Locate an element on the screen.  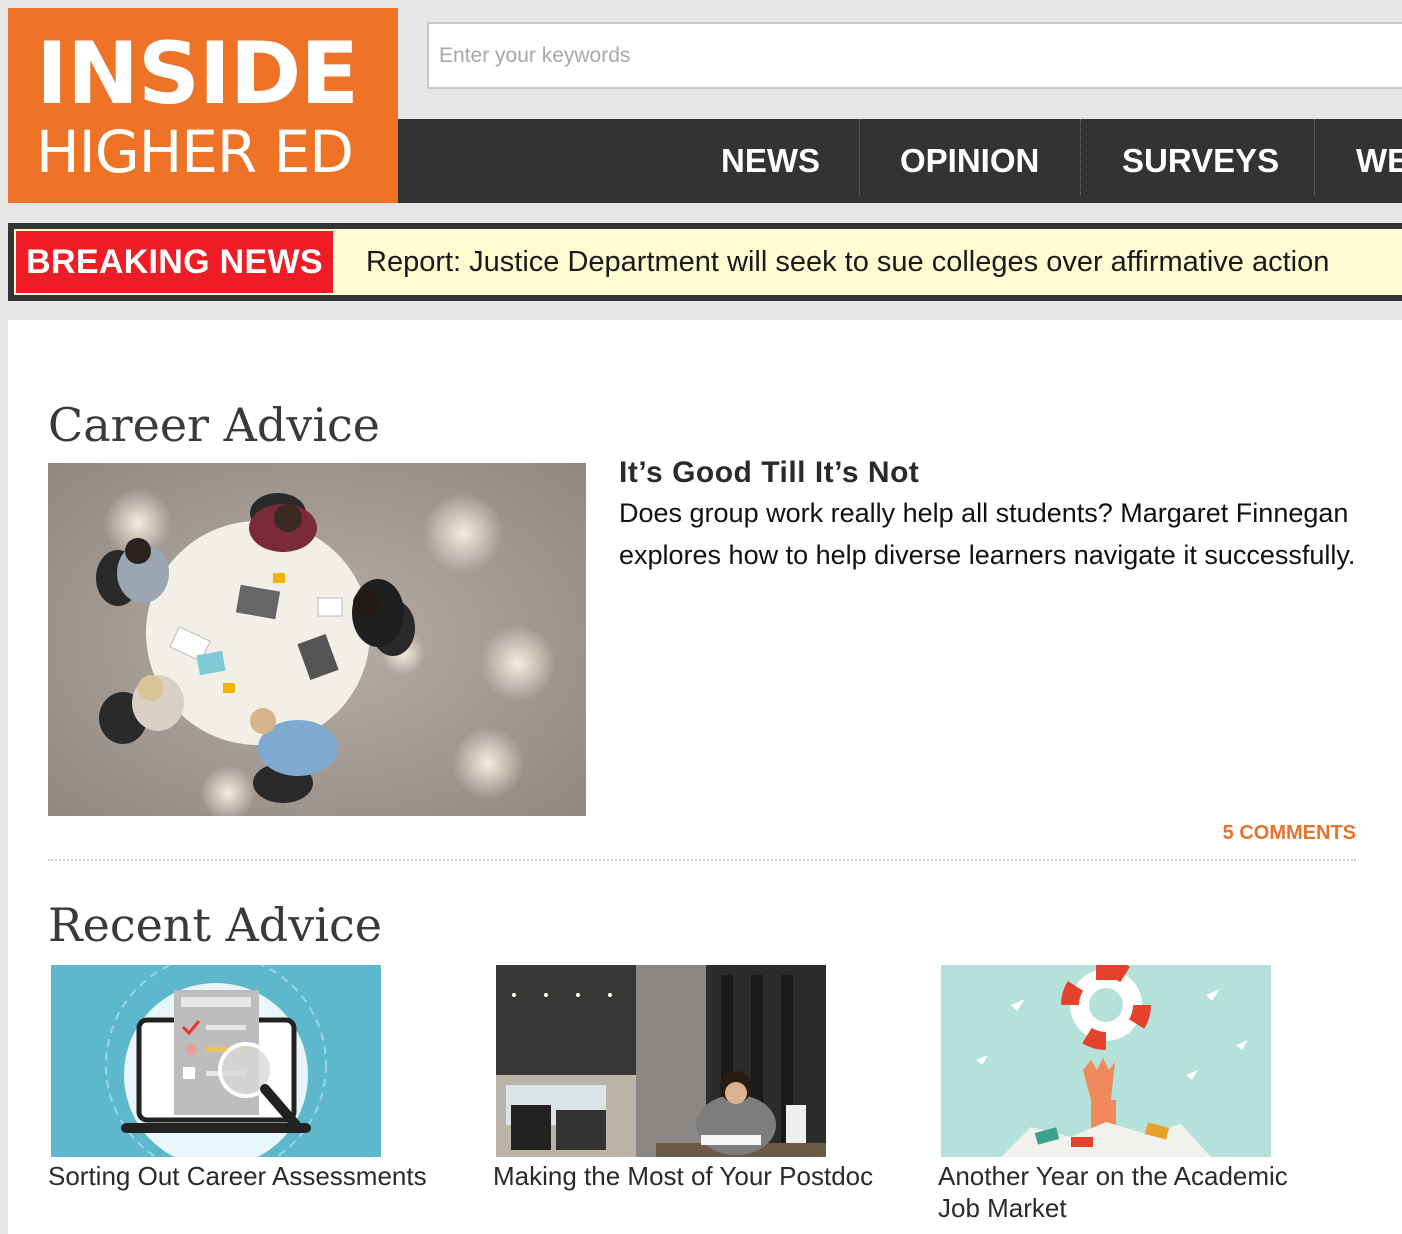
postdoc-office-photo is located at coordinates (661, 1061).